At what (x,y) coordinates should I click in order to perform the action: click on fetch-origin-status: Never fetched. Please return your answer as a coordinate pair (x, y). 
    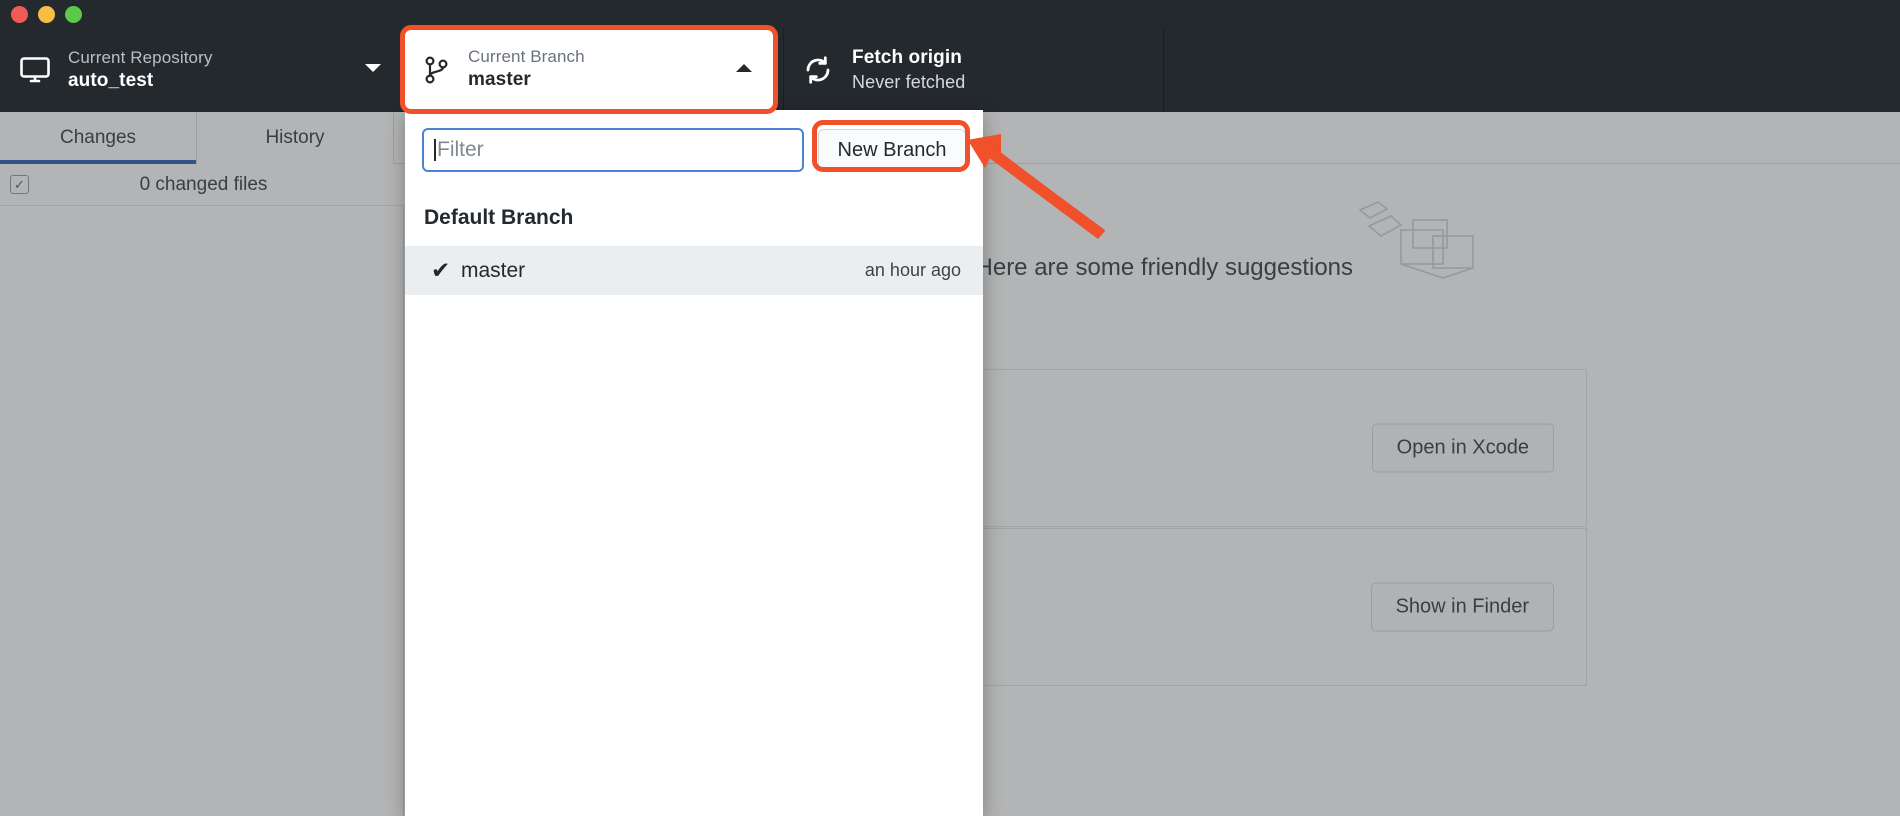
    Looking at the image, I should click on (909, 81).